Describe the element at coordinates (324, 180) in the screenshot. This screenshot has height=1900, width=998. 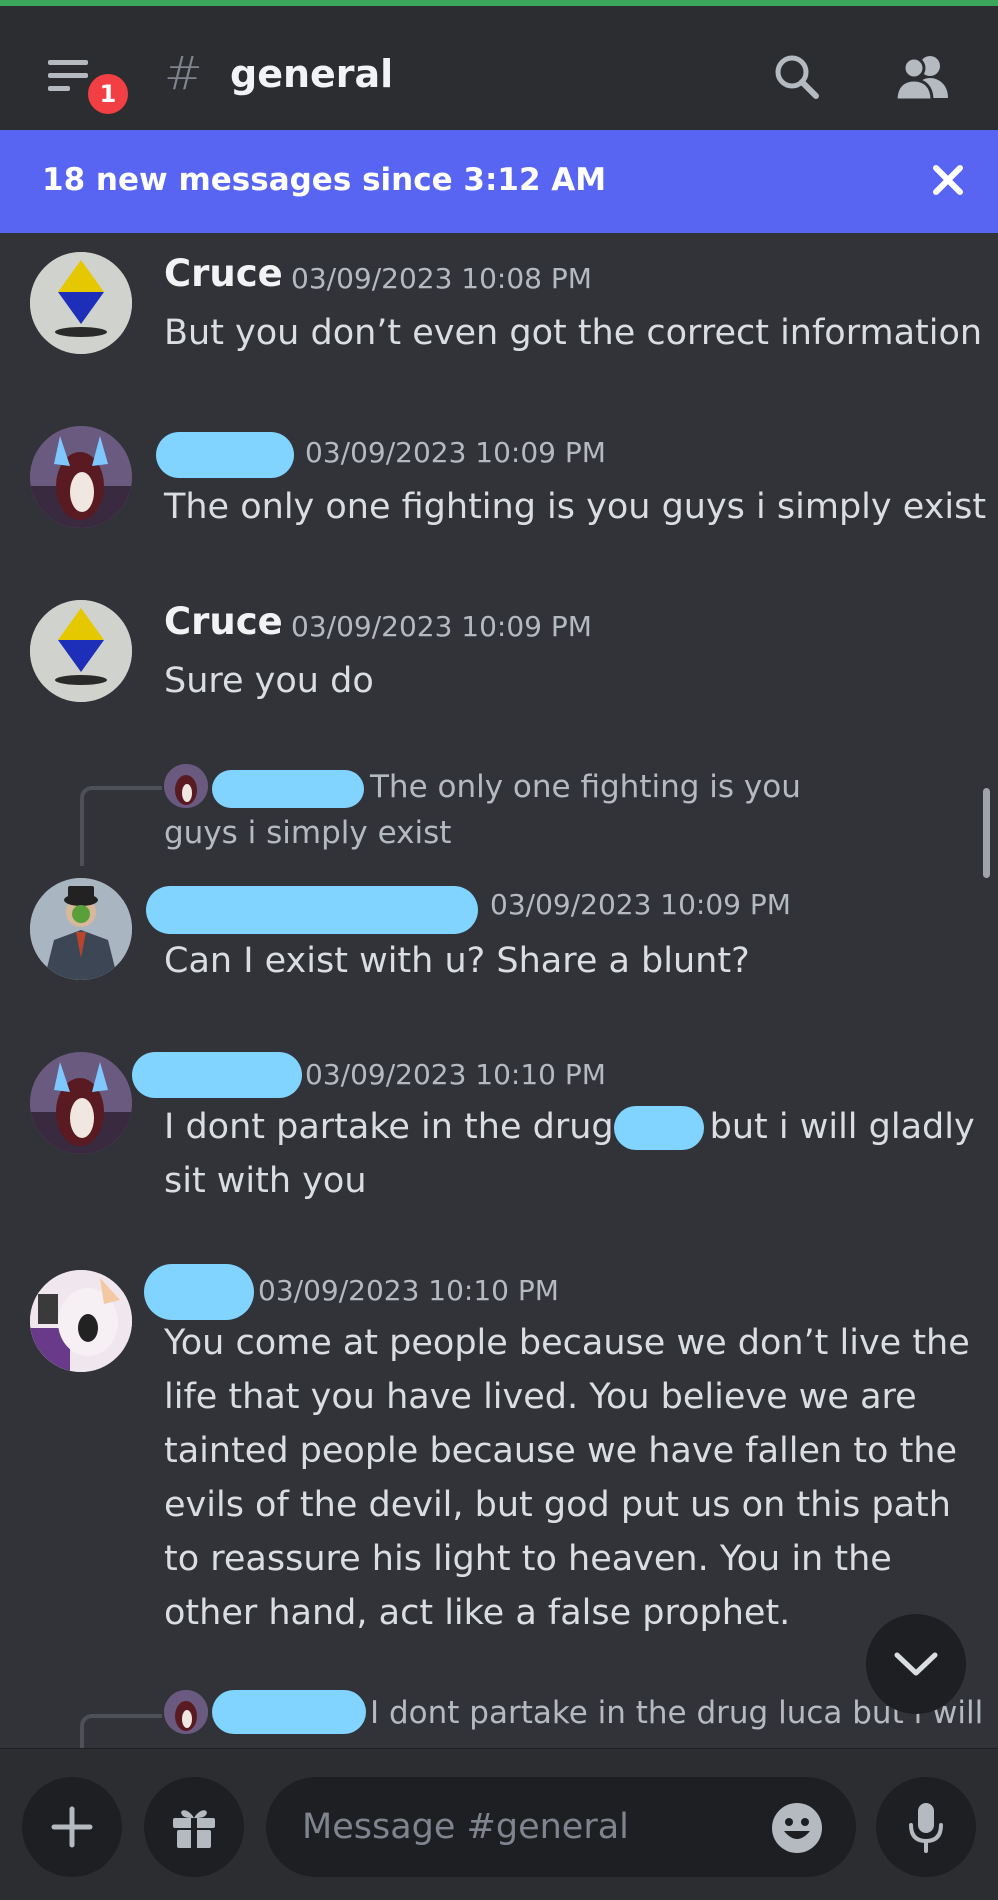
I see `new-messages-text: 18 new messages since 3:12 AM` at that location.